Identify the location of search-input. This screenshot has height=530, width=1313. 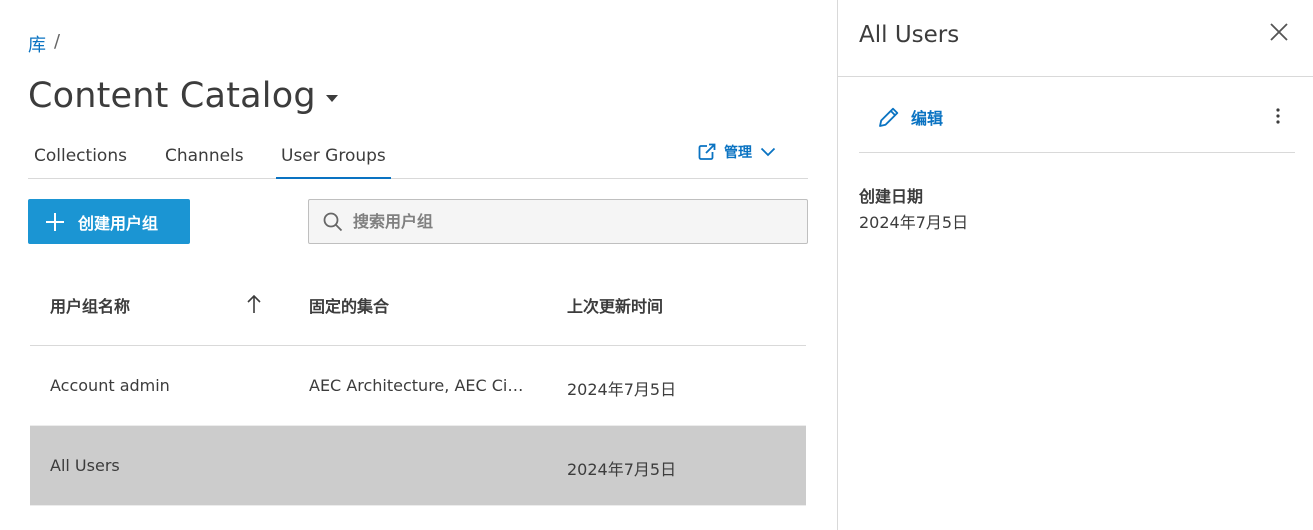
(563, 221).